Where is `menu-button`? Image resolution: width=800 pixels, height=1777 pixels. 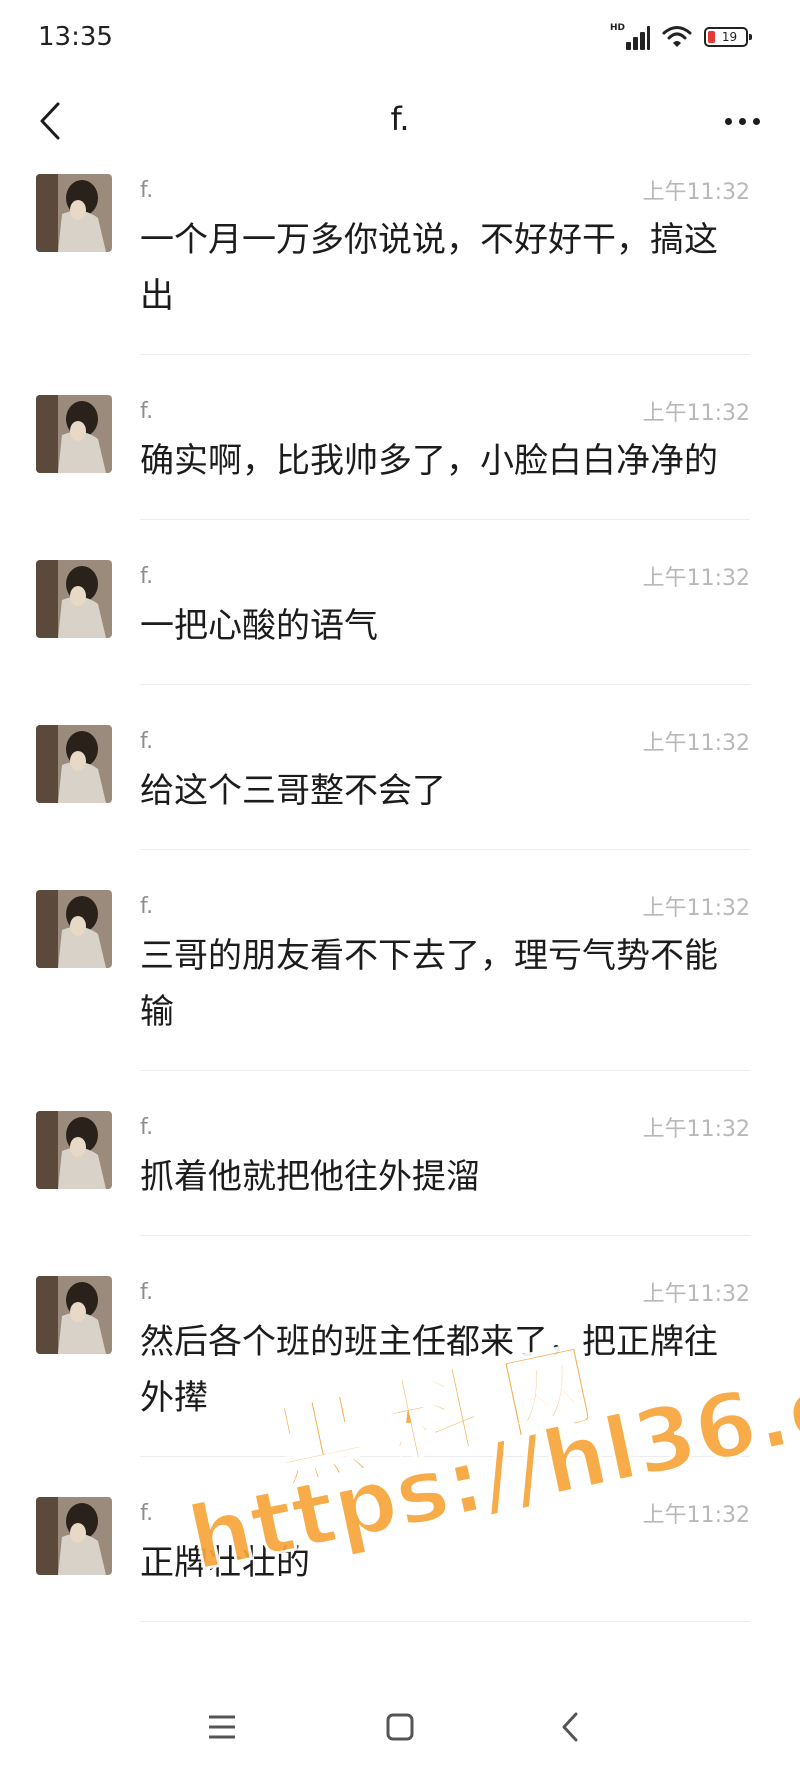
menu-button is located at coordinates (222, 1727).